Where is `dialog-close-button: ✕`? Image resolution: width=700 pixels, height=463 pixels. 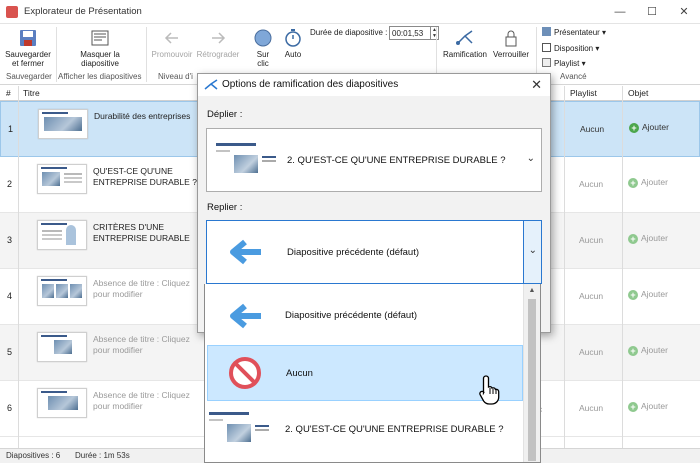 dialog-close-button: ✕ is located at coordinates (536, 85).